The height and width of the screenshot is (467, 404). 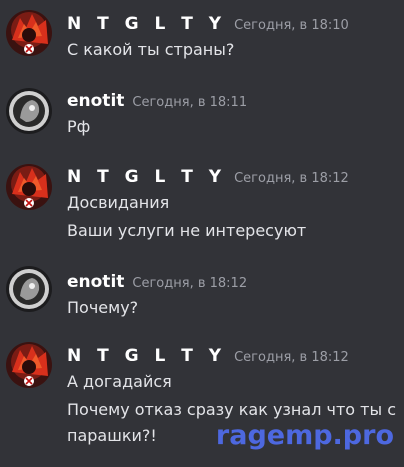 I want to click on message-text: С какой ты страны?, so click(x=151, y=49).